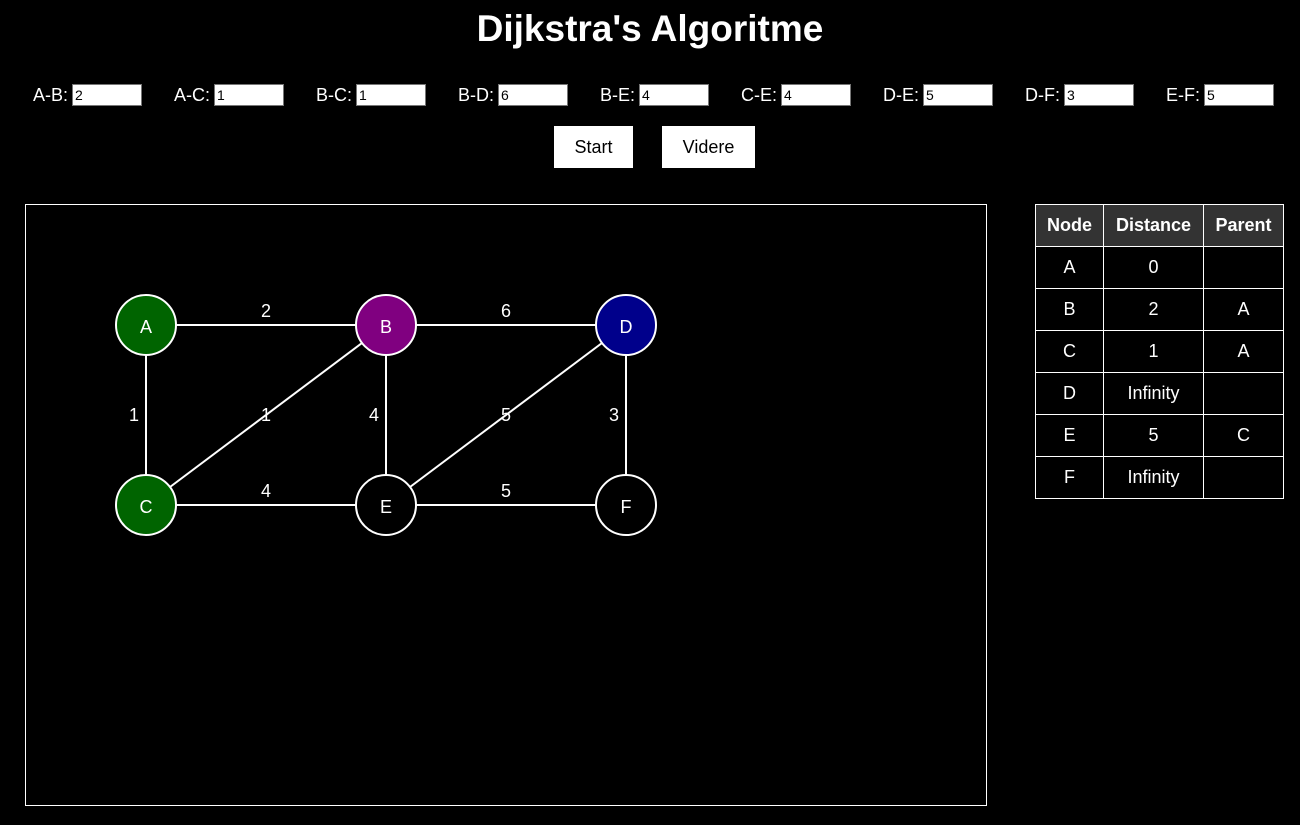 The height and width of the screenshot is (825, 1300). What do you see at coordinates (650, 28) in the screenshot?
I see `page-title: Dijkstra's Algoritme` at bounding box center [650, 28].